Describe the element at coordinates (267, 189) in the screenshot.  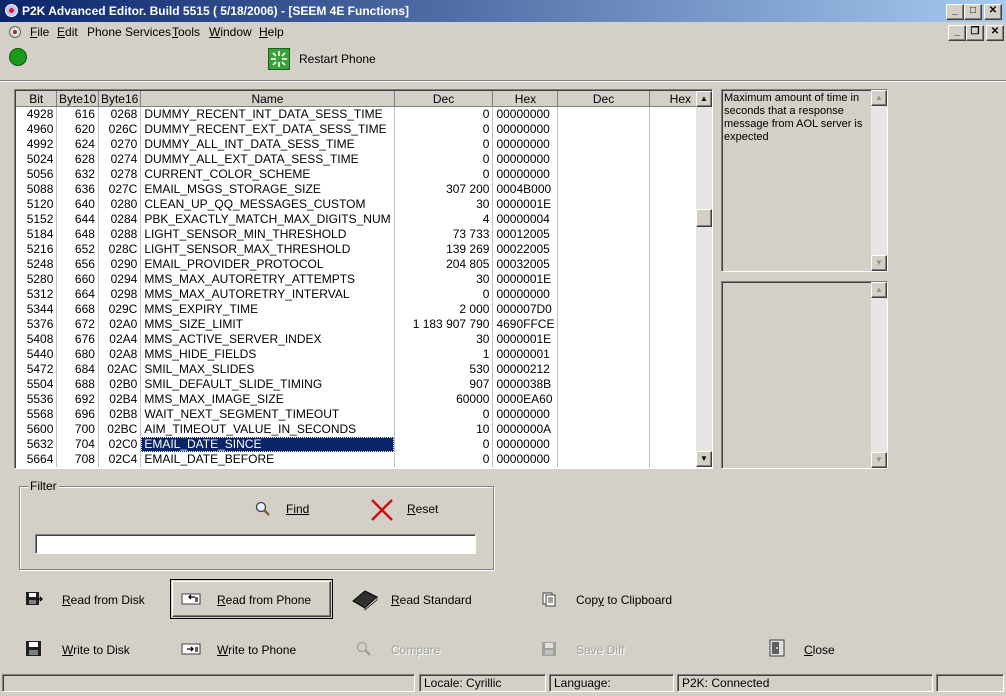
I see `cell-name: EMAIL_MSGS_STORAGE_SIZE` at that location.